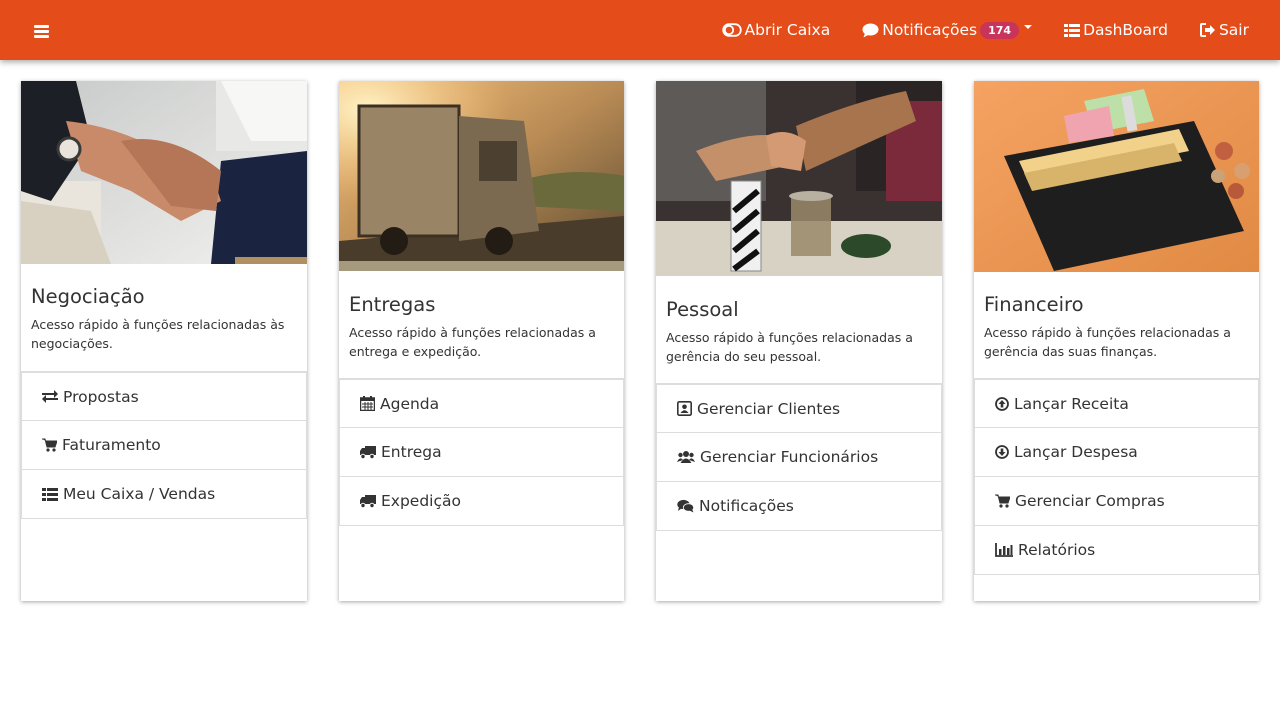 The width and height of the screenshot is (1280, 720). I want to click on menu-item-gerenciar-compras: Gerenciar Compras, so click(1116, 501).